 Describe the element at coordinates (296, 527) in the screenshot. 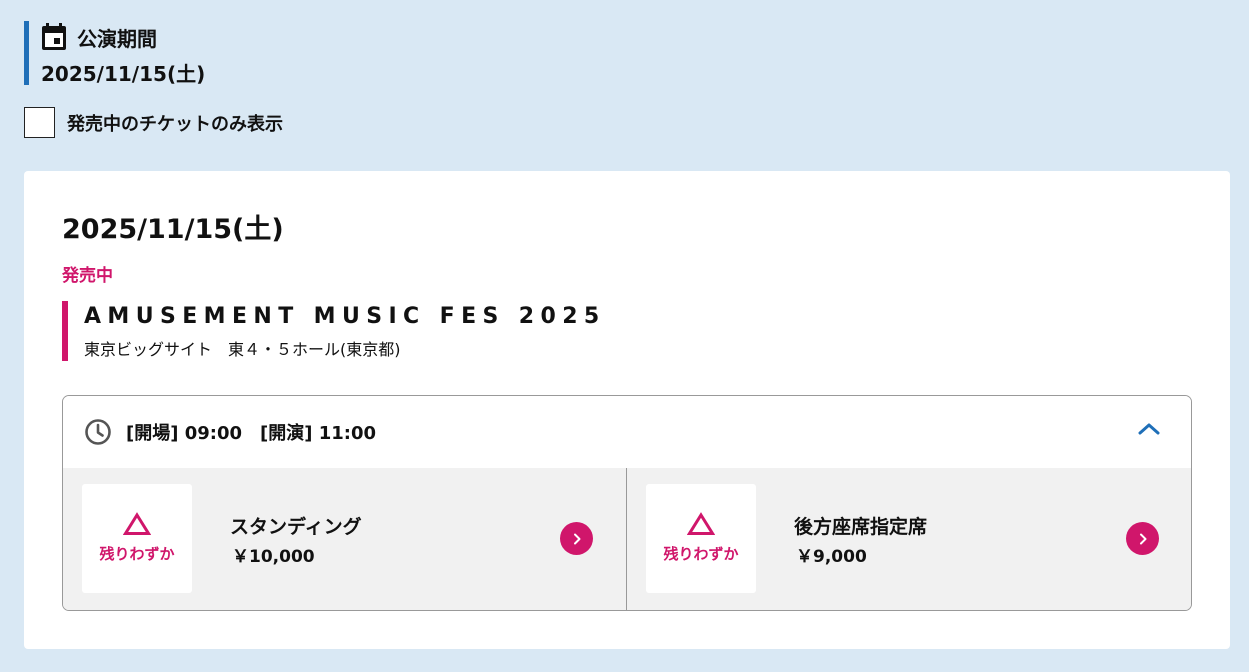

I see `ticket-name: スタンディング` at that location.